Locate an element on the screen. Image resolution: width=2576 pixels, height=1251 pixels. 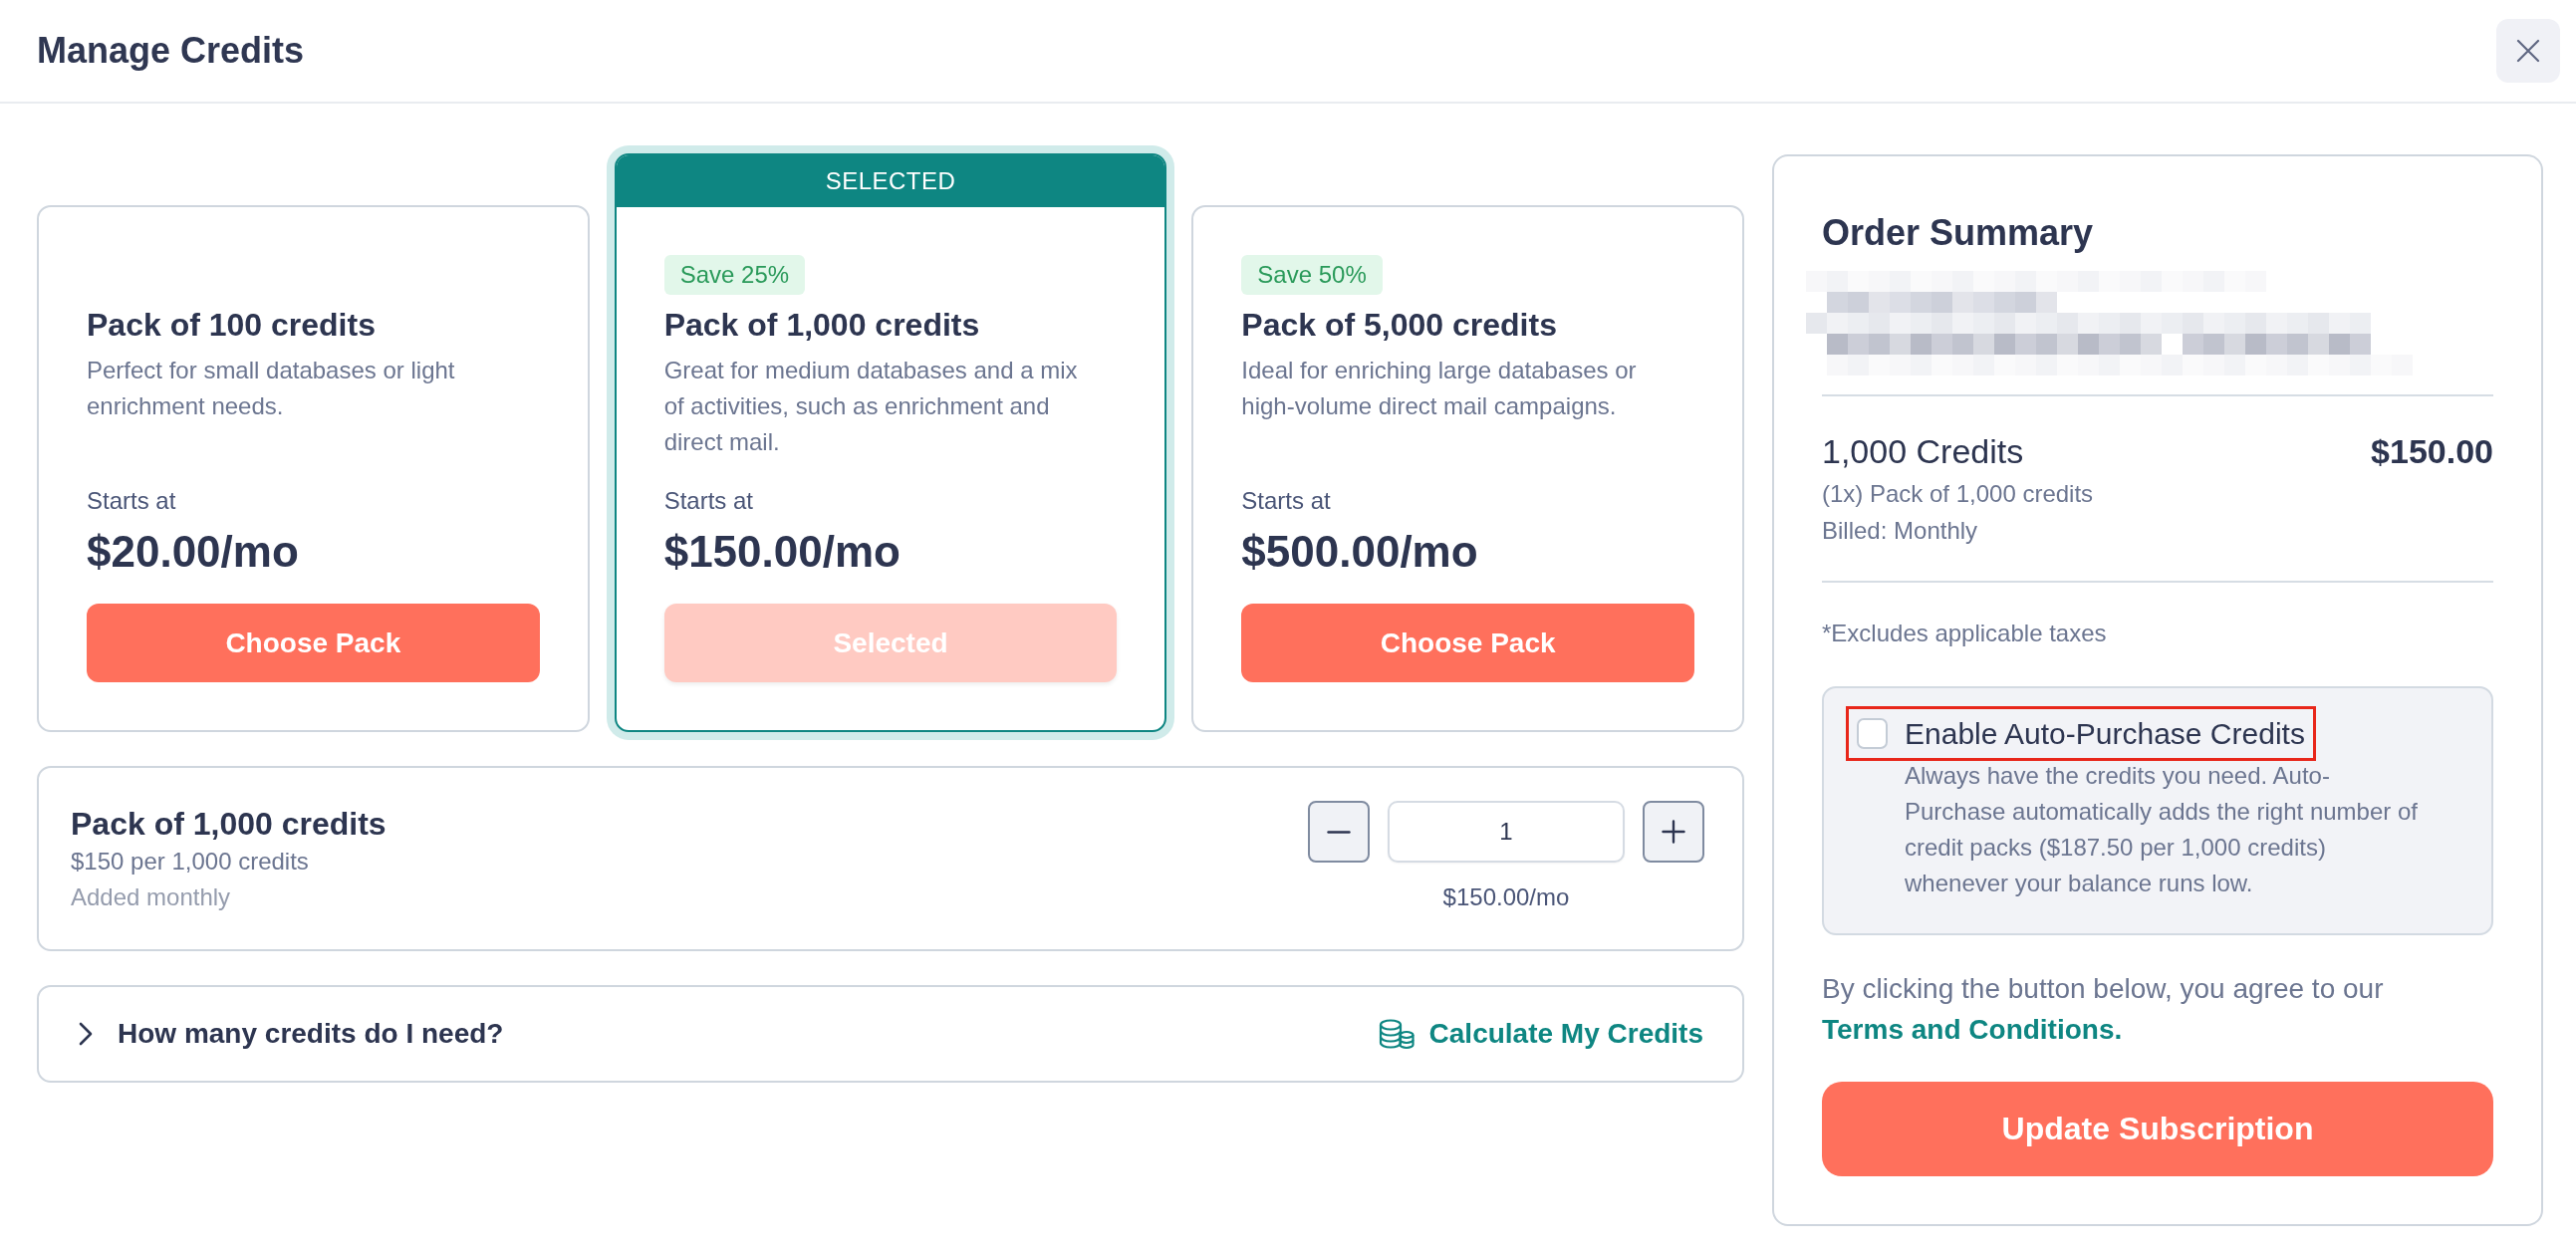
faq-accordion: How many credits do I need? Calculate My Credits is located at coordinates (890, 1034).